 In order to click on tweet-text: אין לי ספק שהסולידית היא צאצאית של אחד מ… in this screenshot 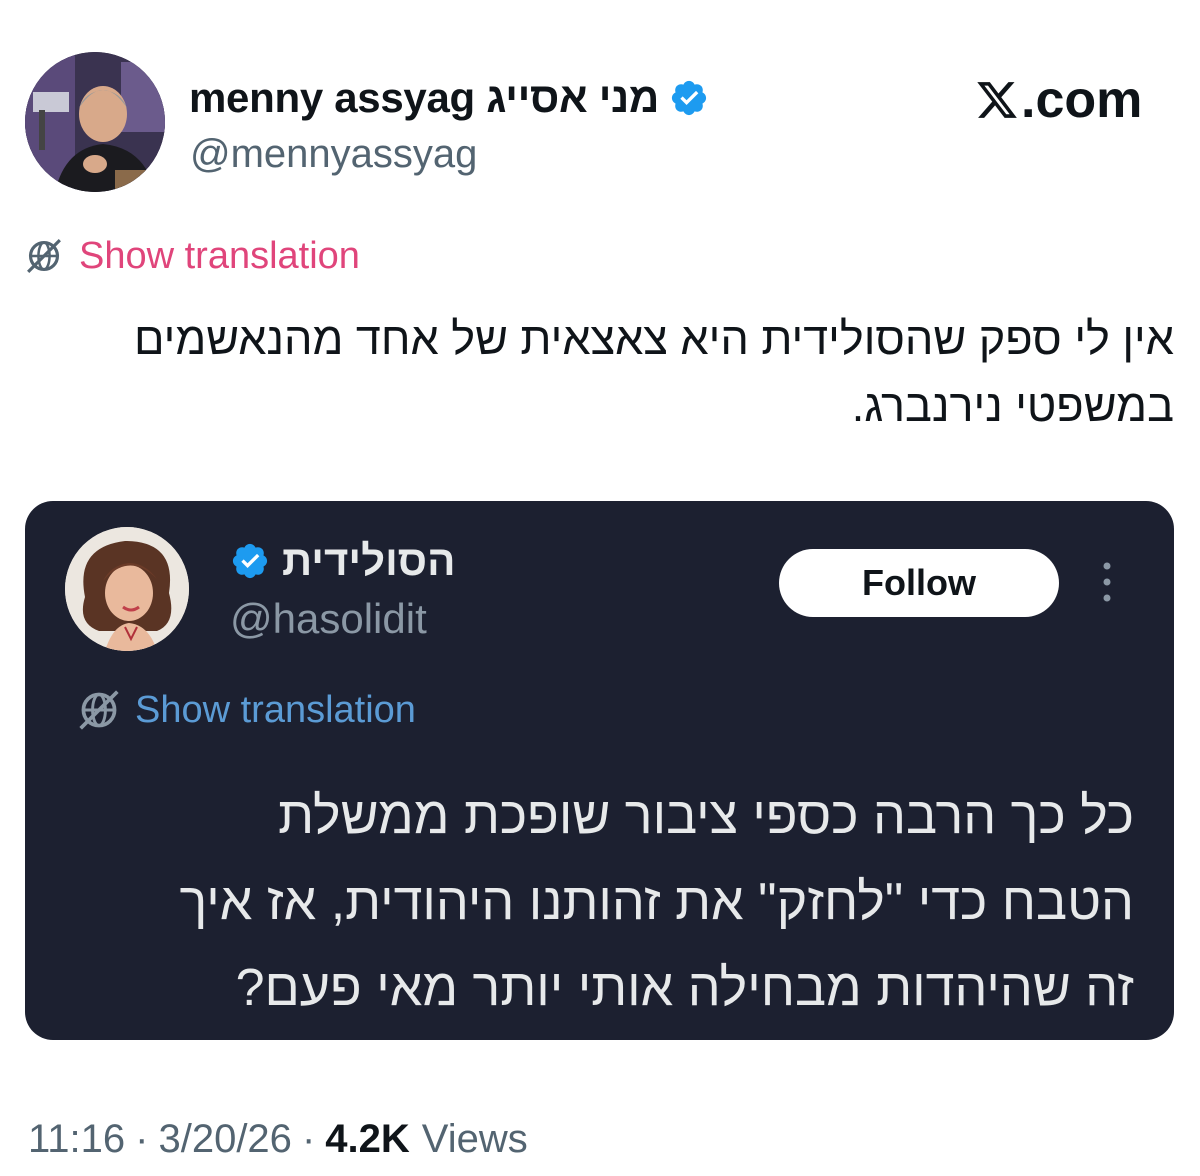, I will do `click(599, 372)`.